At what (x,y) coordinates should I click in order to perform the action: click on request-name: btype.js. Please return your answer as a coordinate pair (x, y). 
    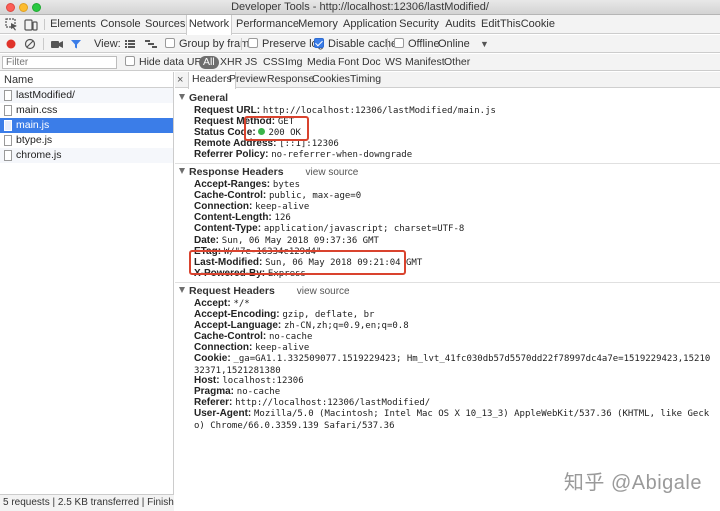
    Looking at the image, I should click on (34, 140).